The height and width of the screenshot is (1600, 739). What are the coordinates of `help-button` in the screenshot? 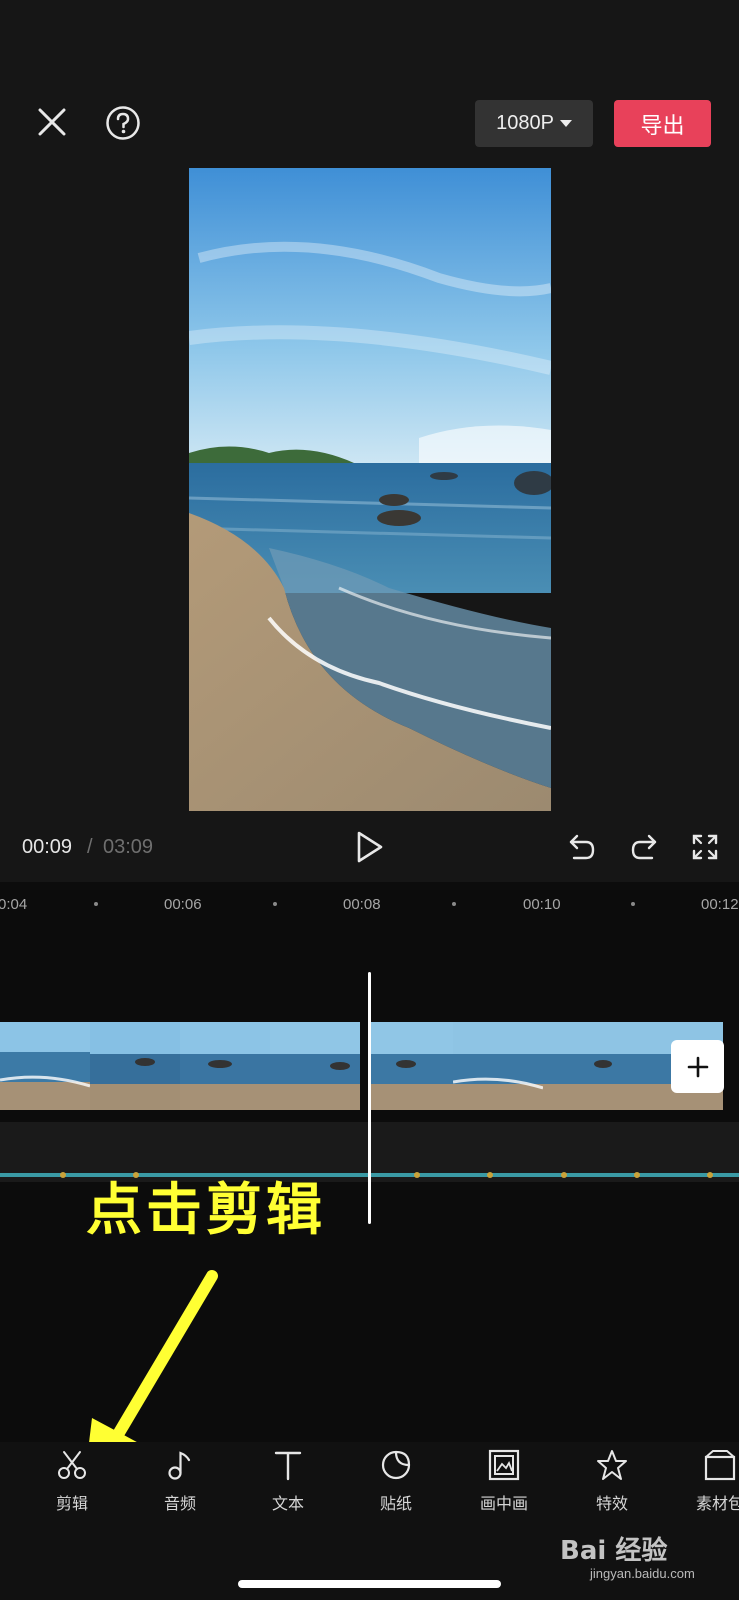 It's located at (123, 123).